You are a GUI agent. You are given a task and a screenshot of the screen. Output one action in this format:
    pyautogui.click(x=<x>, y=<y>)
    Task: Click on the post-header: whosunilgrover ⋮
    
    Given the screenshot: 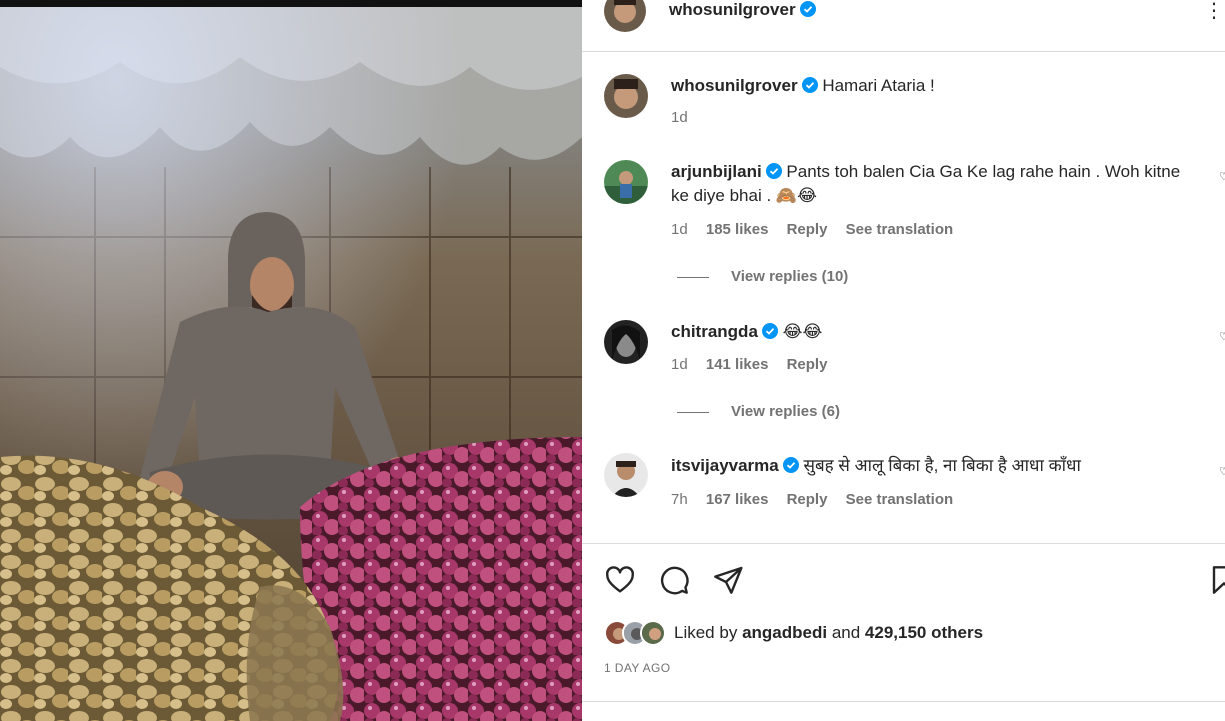 What is the action you would take?
    pyautogui.click(x=903, y=26)
    